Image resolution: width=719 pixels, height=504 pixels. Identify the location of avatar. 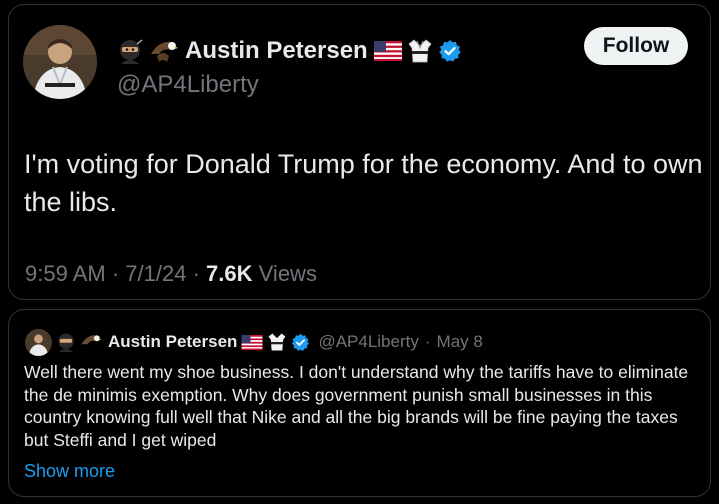
(60, 62).